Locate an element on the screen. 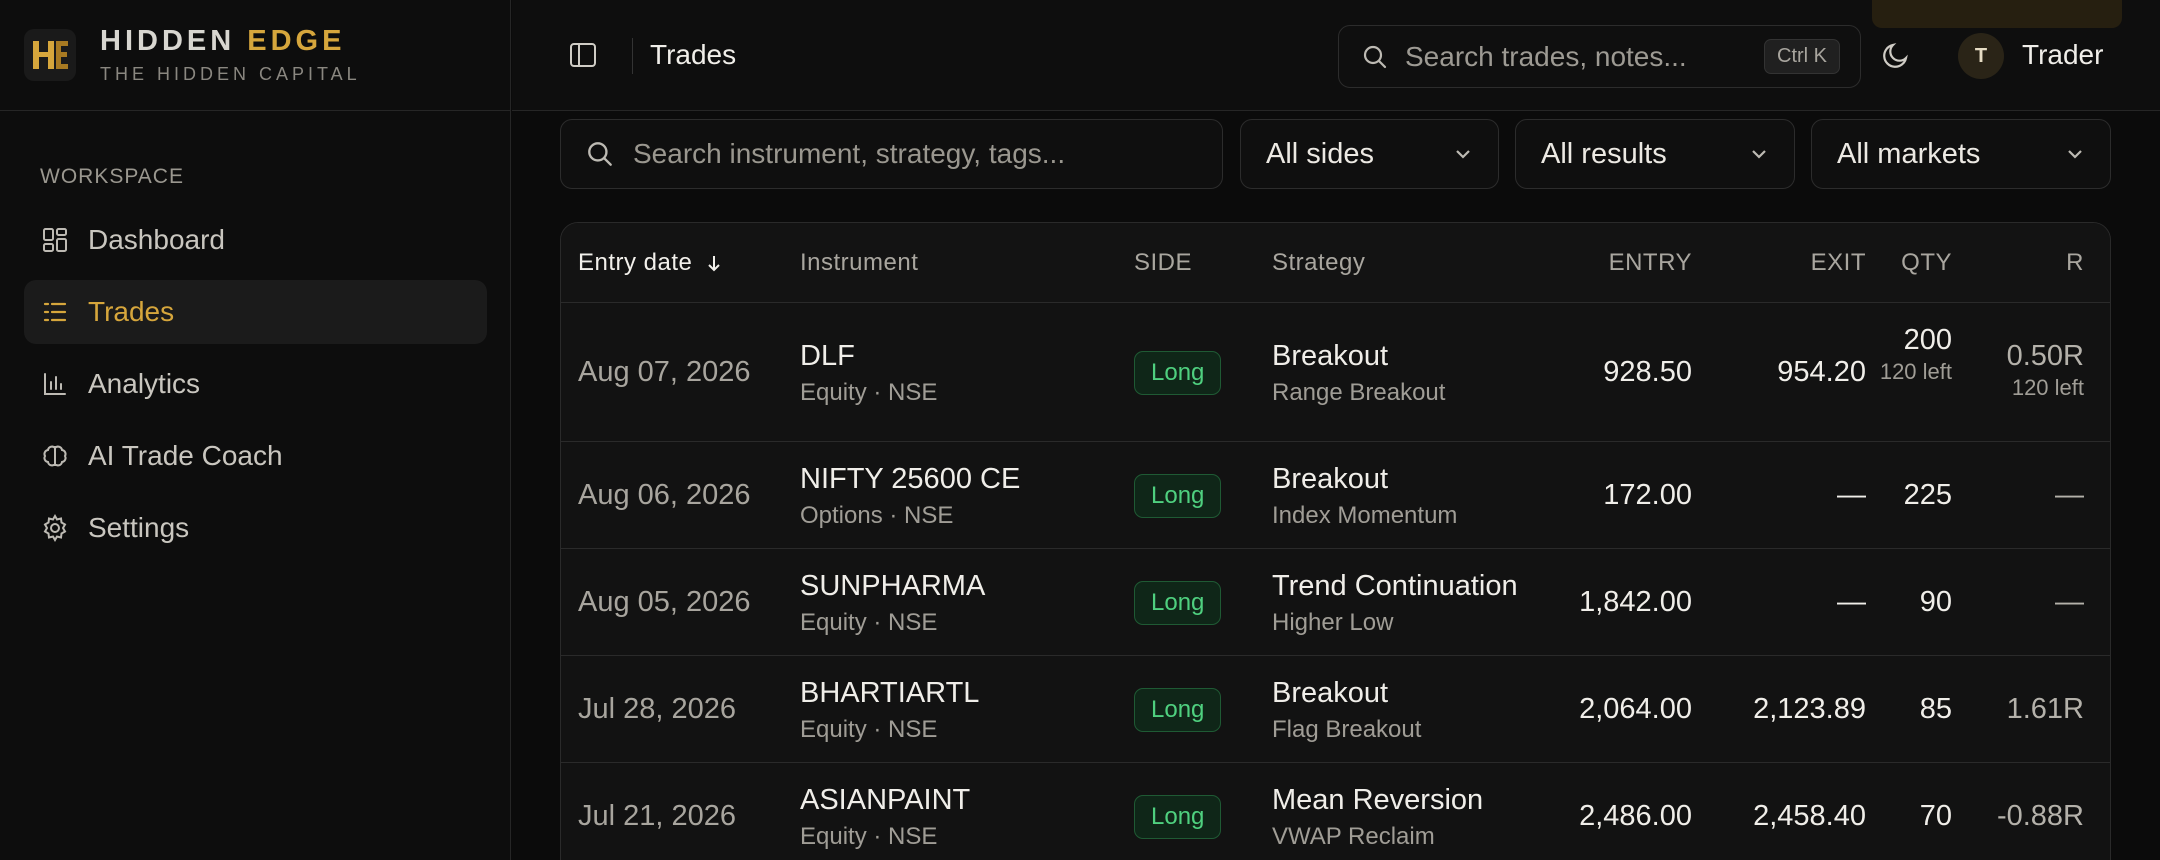 The image size is (2160, 860). r-remaining: 120 left is located at coordinates (2047, 387).